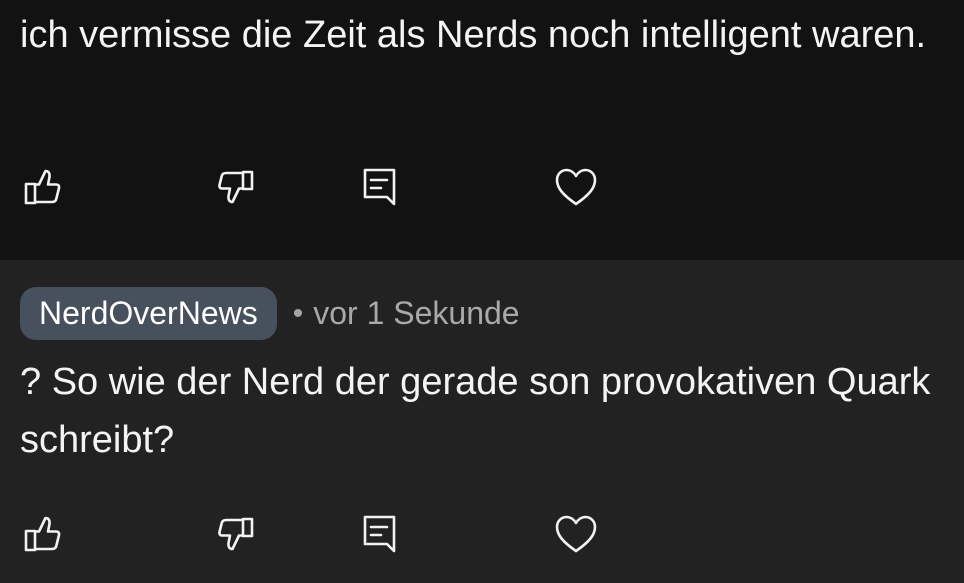  What do you see at coordinates (416, 313) in the screenshot?
I see `timestamp: vor 1 Sekunde` at bounding box center [416, 313].